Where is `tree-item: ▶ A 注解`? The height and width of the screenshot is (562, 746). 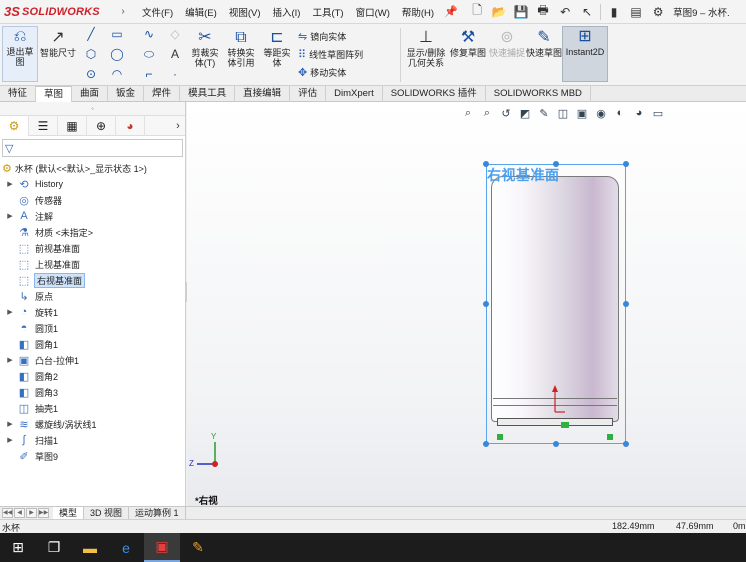 tree-item: ▶ A 注解 is located at coordinates (92, 216).